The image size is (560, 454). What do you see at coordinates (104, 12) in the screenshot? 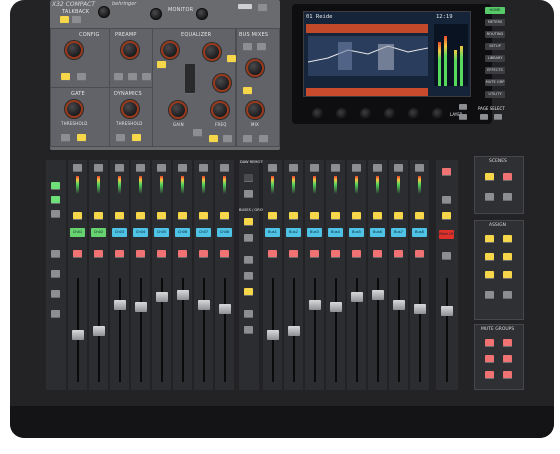
I see `talkback-level-knob` at bounding box center [104, 12].